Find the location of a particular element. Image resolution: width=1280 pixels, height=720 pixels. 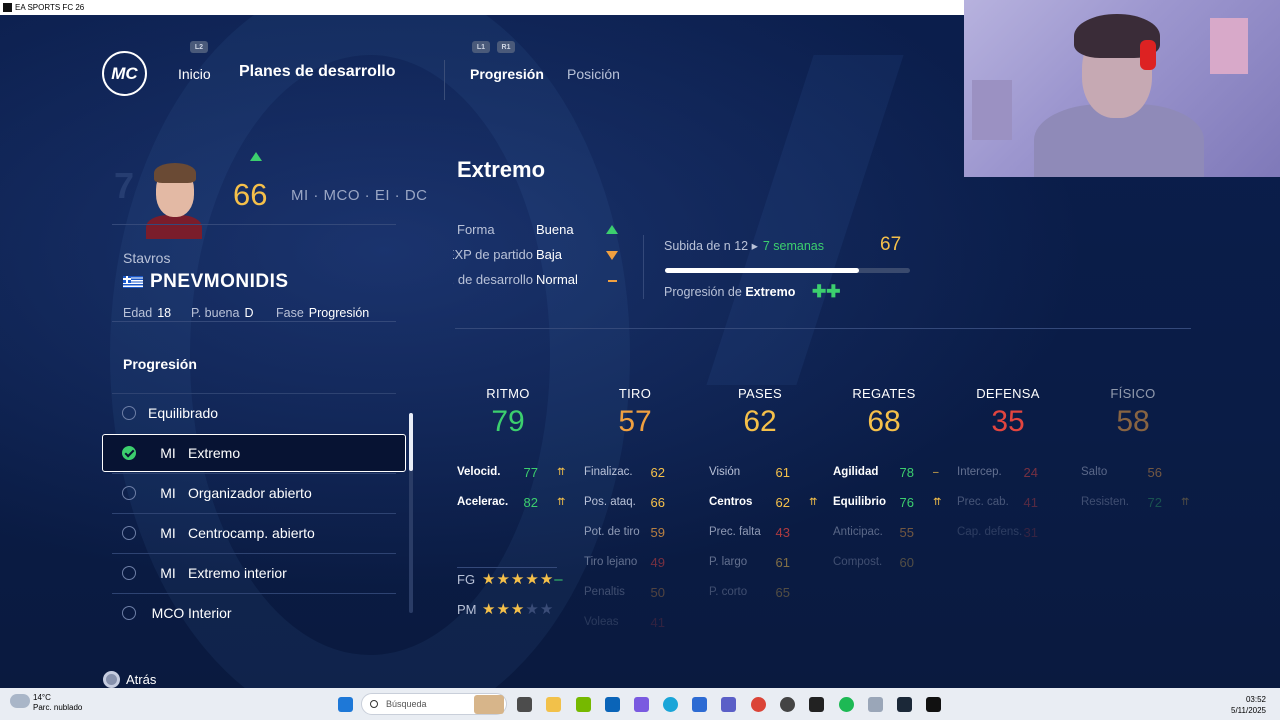

clock: 03:52 5/11/2025 is located at coordinates (1248, 705).